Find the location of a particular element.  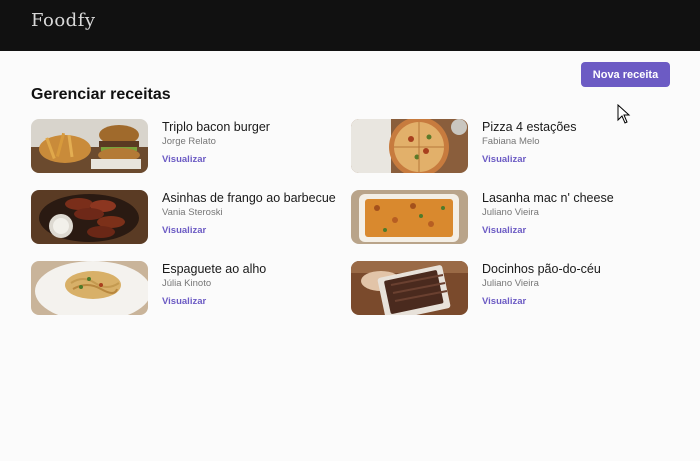

recipe-author: Jorge Relato is located at coordinates (189, 141).